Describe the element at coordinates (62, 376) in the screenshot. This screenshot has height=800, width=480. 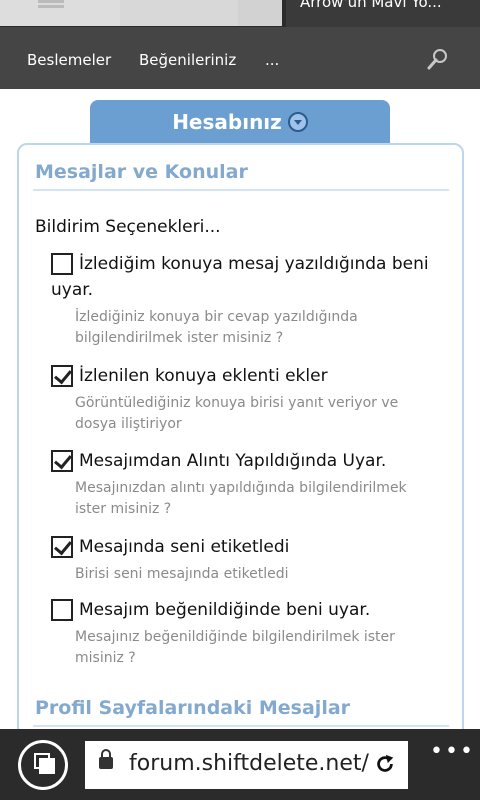
I see `checkbox-watched-thread-attachment` at that location.